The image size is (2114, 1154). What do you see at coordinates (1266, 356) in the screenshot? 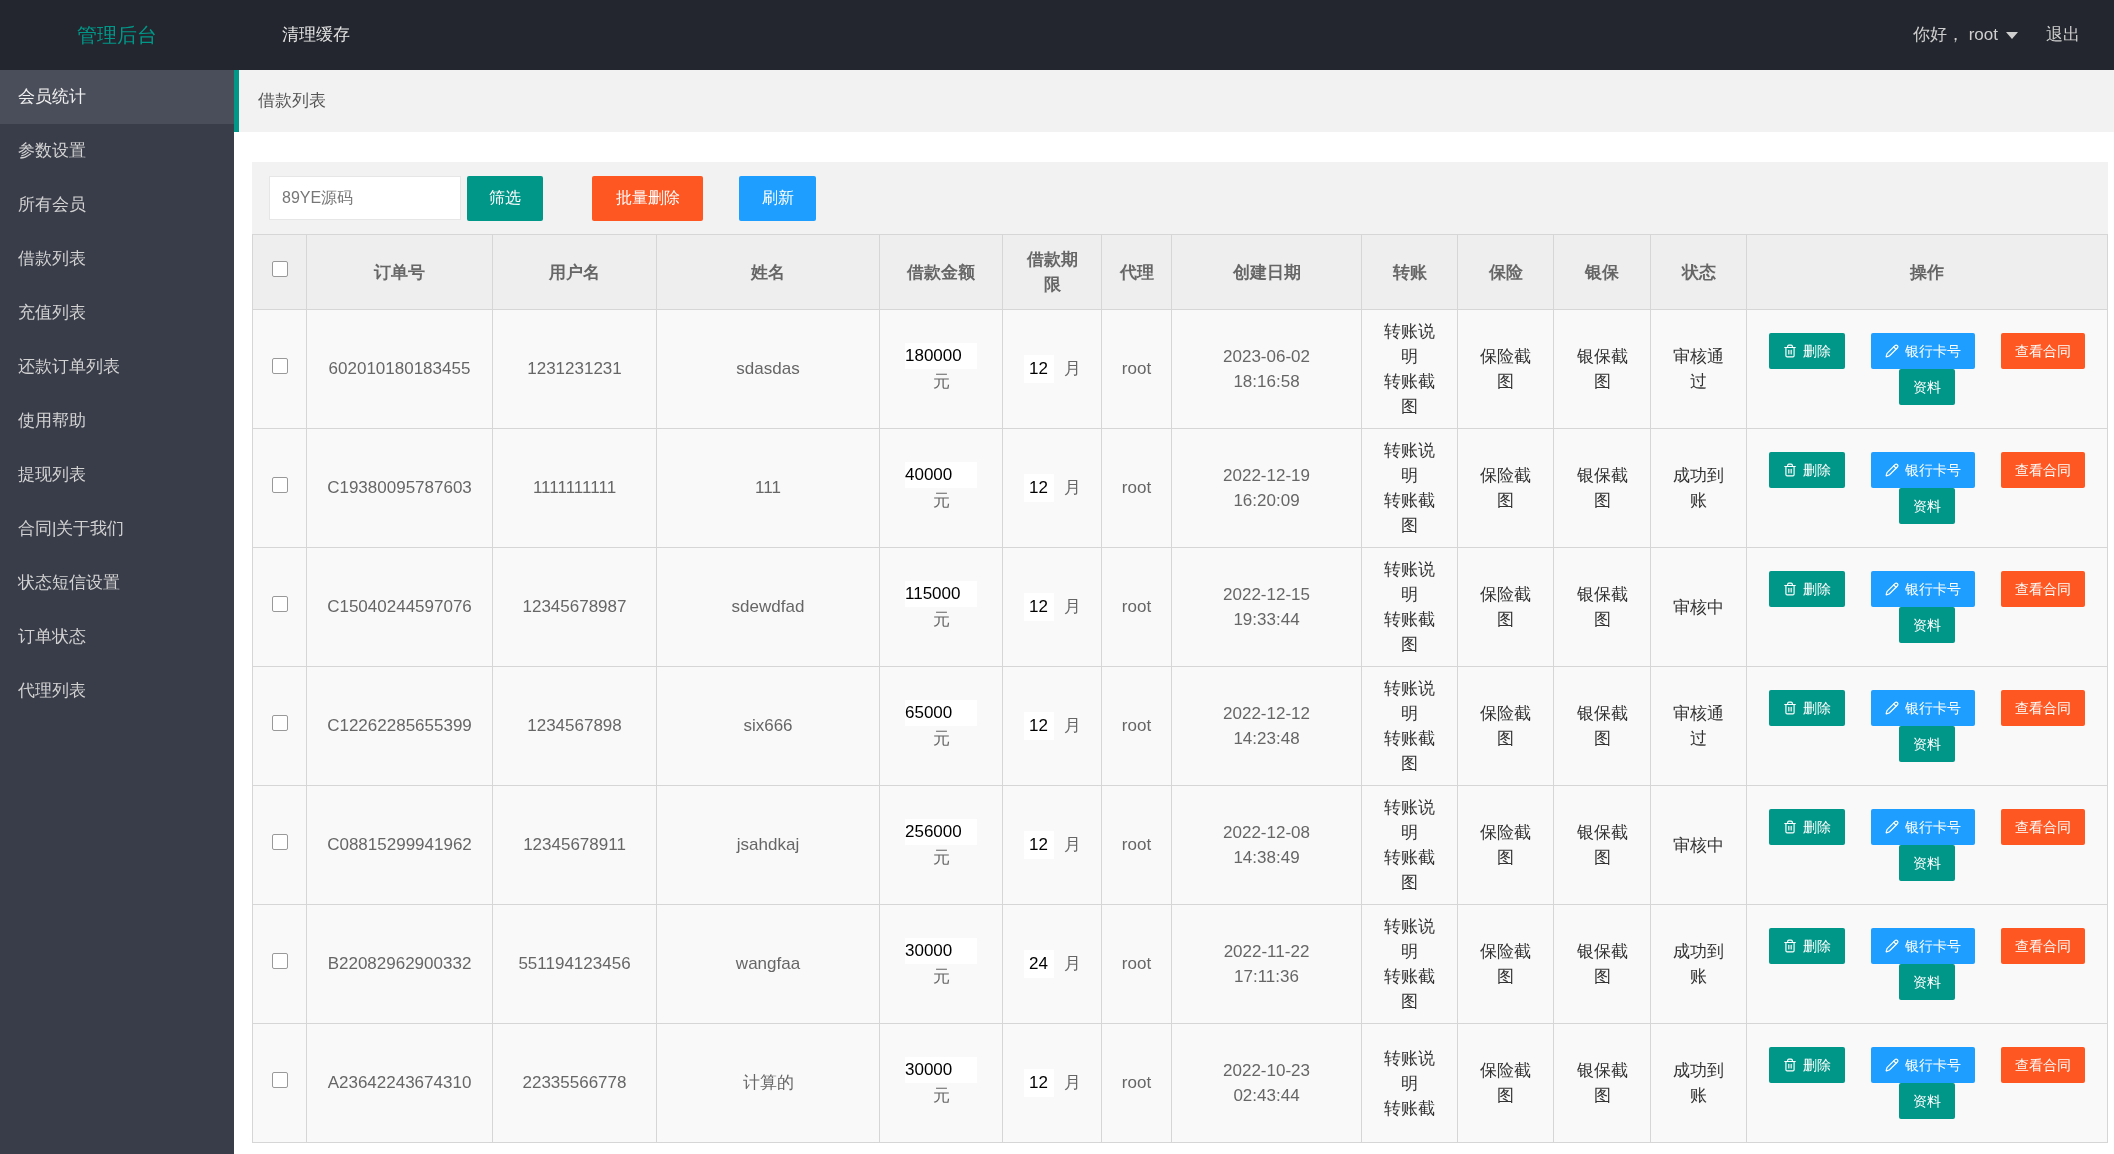
I see `date-text: 2023-06-02` at bounding box center [1266, 356].